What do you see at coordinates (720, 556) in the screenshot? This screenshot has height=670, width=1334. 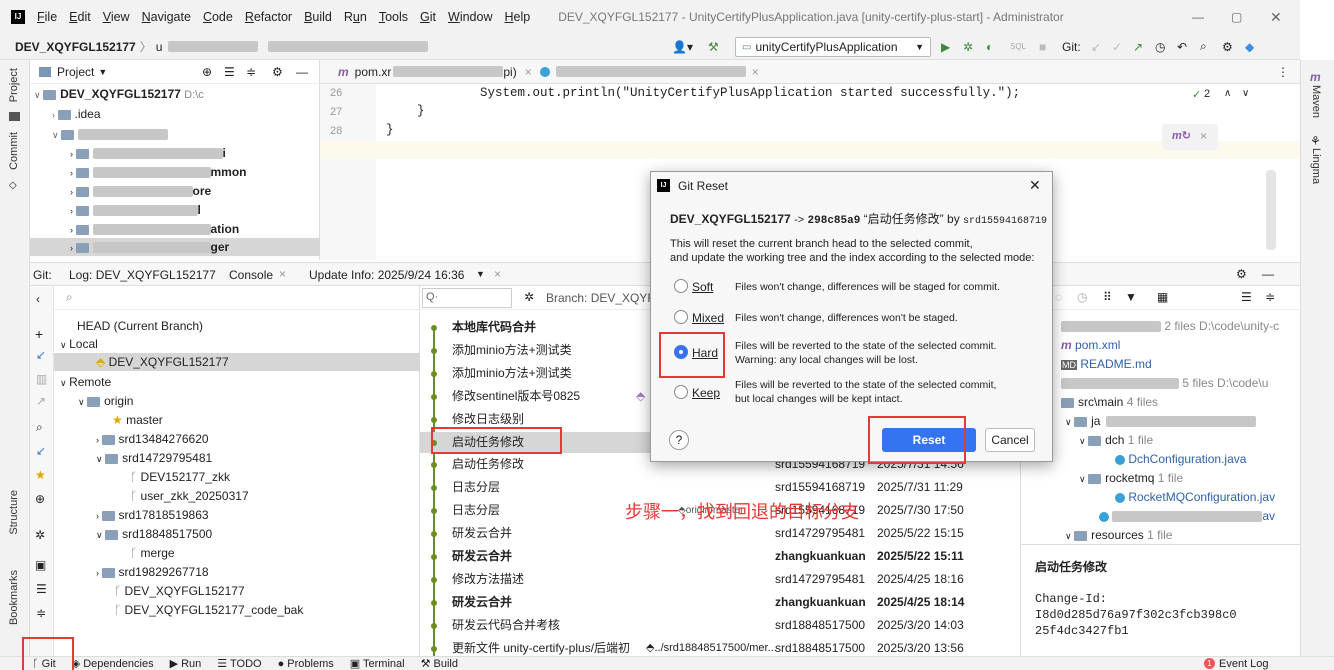 I see `commit-row: 研发云合并 zhangkuankuan 2025/5/22 15:11` at bounding box center [720, 556].